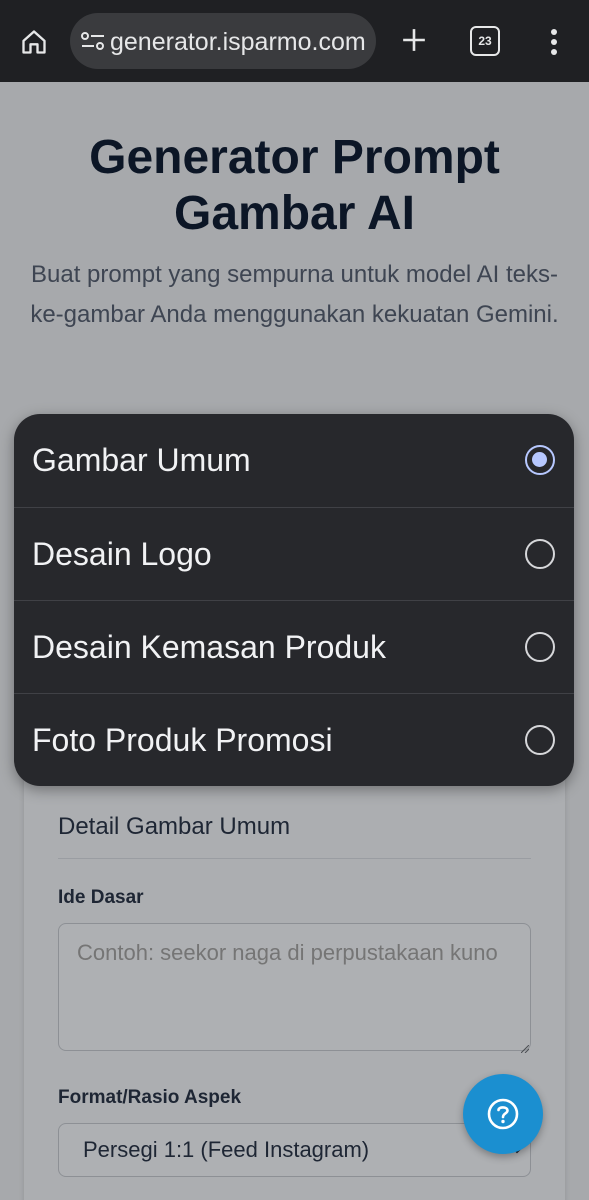 Image resolution: width=589 pixels, height=1200 pixels. What do you see at coordinates (554, 42) in the screenshot?
I see `more-vert-icon` at bounding box center [554, 42].